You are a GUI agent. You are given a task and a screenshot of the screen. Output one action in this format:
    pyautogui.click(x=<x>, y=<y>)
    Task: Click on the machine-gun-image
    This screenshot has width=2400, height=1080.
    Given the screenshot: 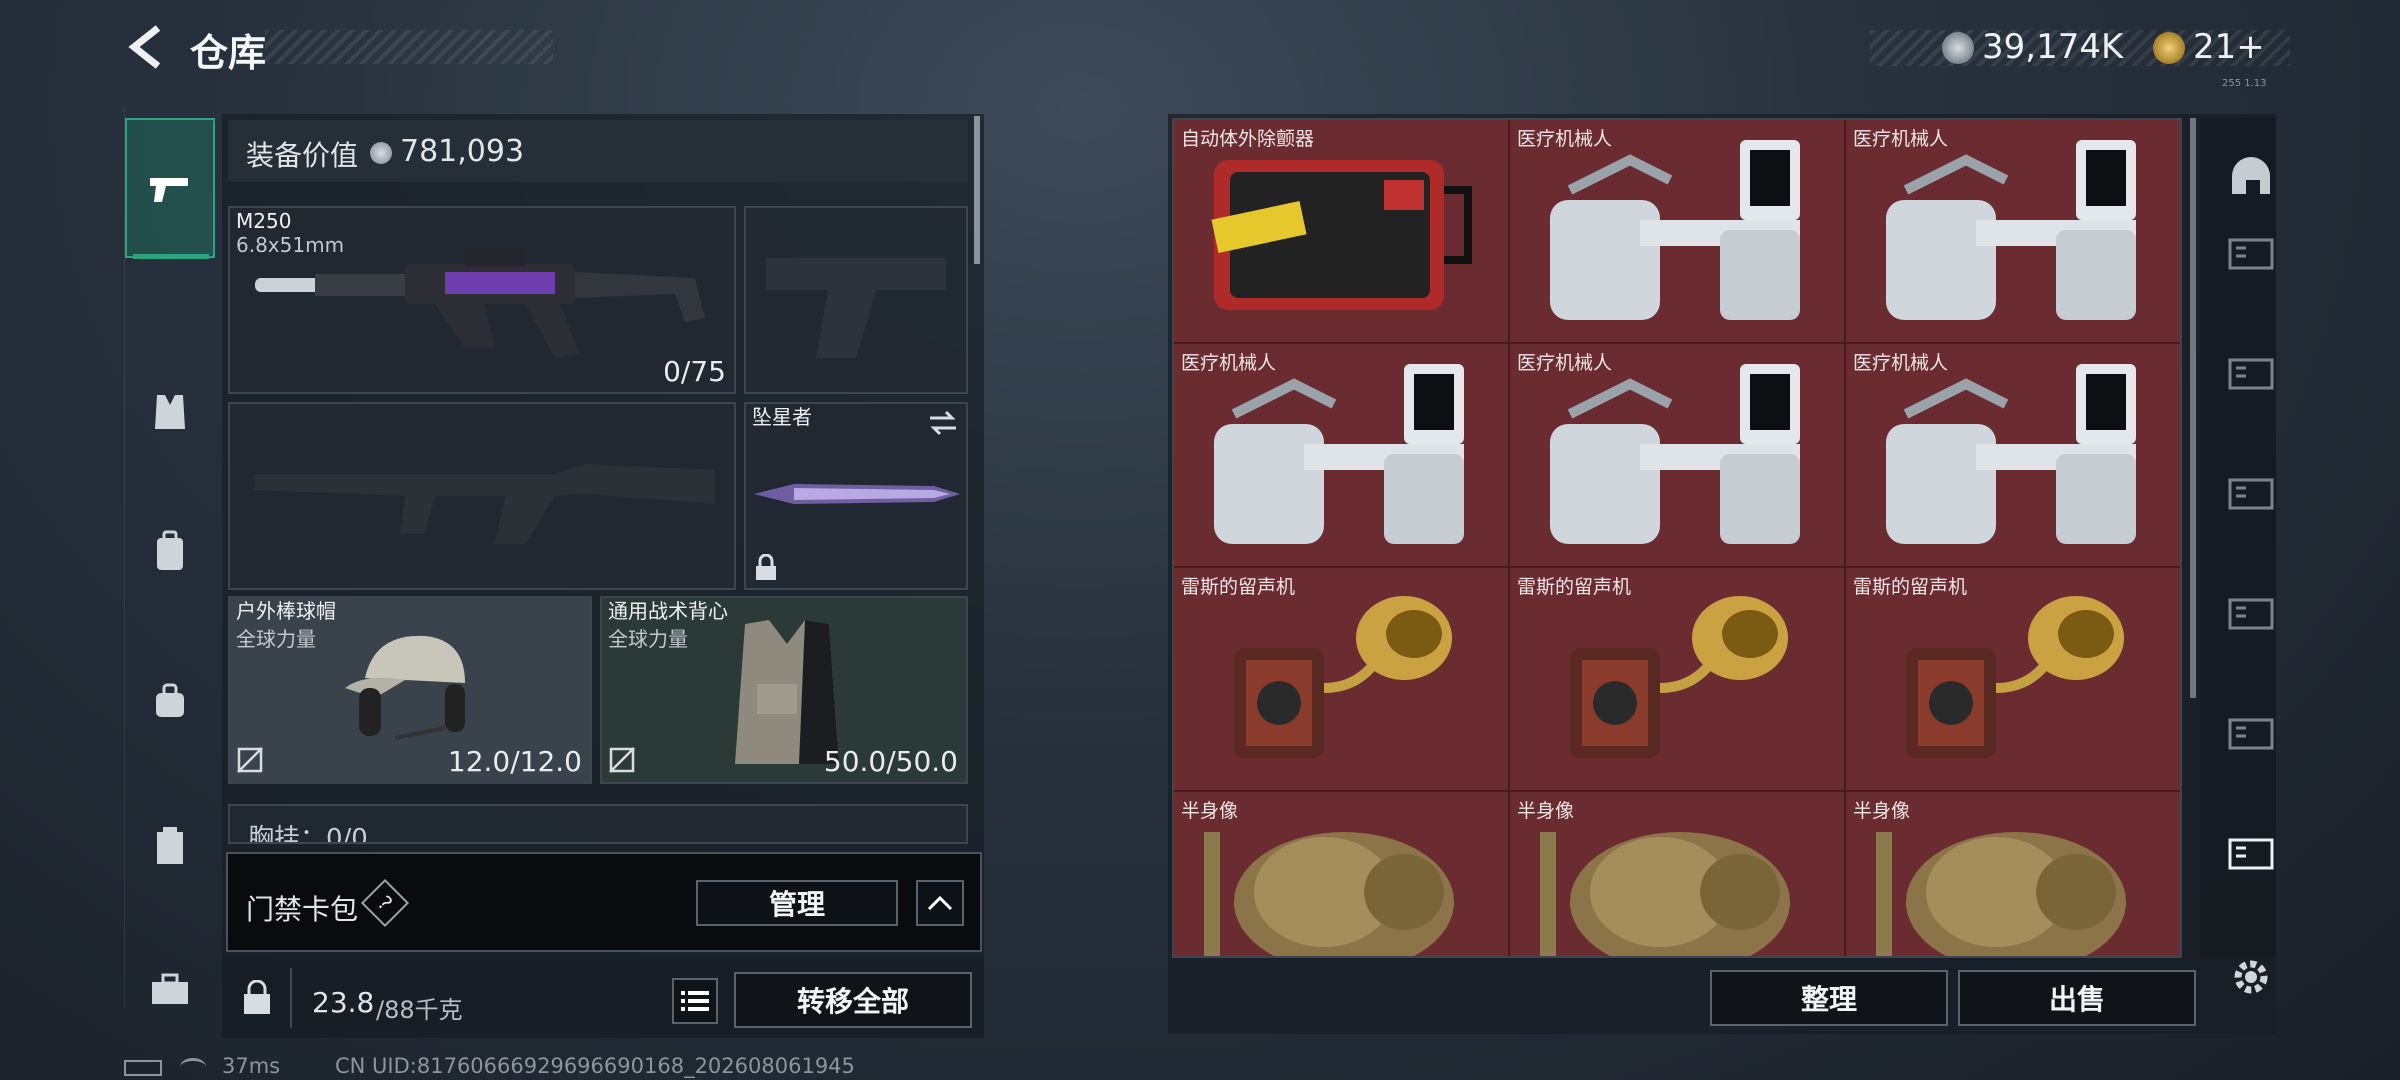 What is the action you would take?
    pyautogui.click(x=480, y=303)
    